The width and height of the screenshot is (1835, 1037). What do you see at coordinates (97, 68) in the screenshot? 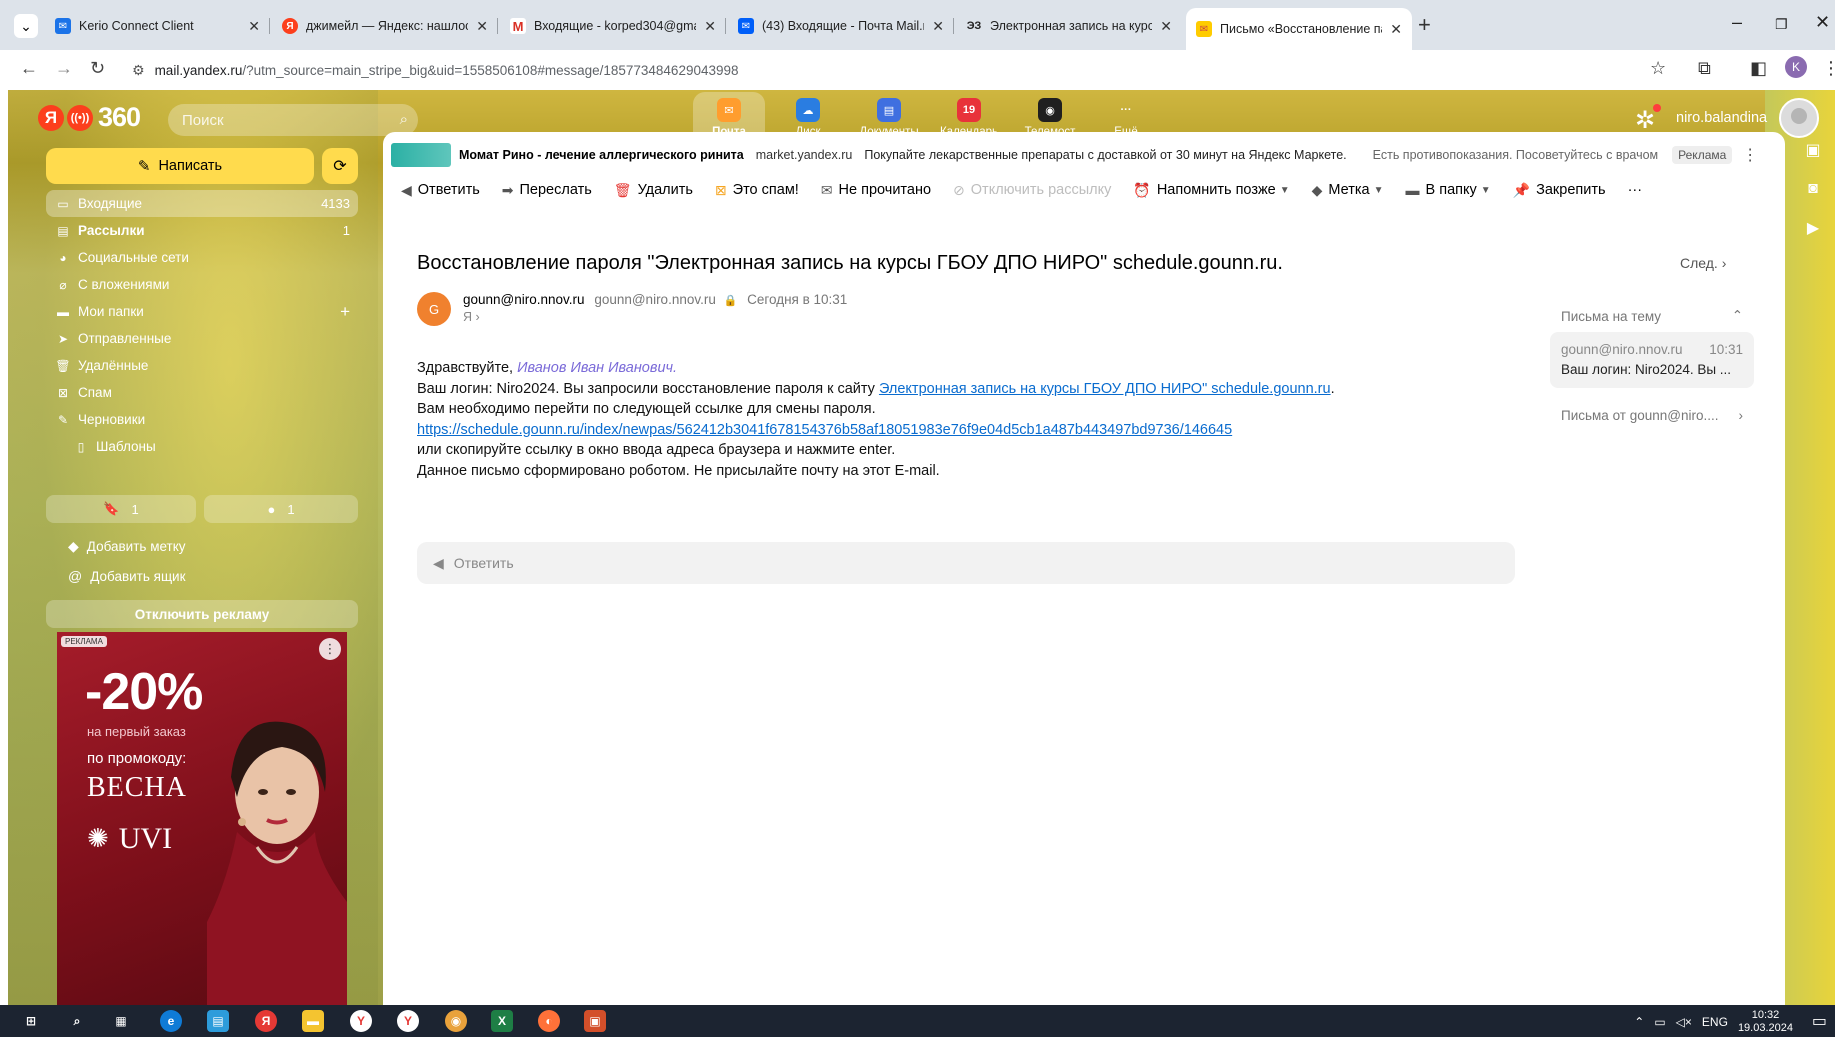
I see `reload-icon: ↻` at bounding box center [97, 68].